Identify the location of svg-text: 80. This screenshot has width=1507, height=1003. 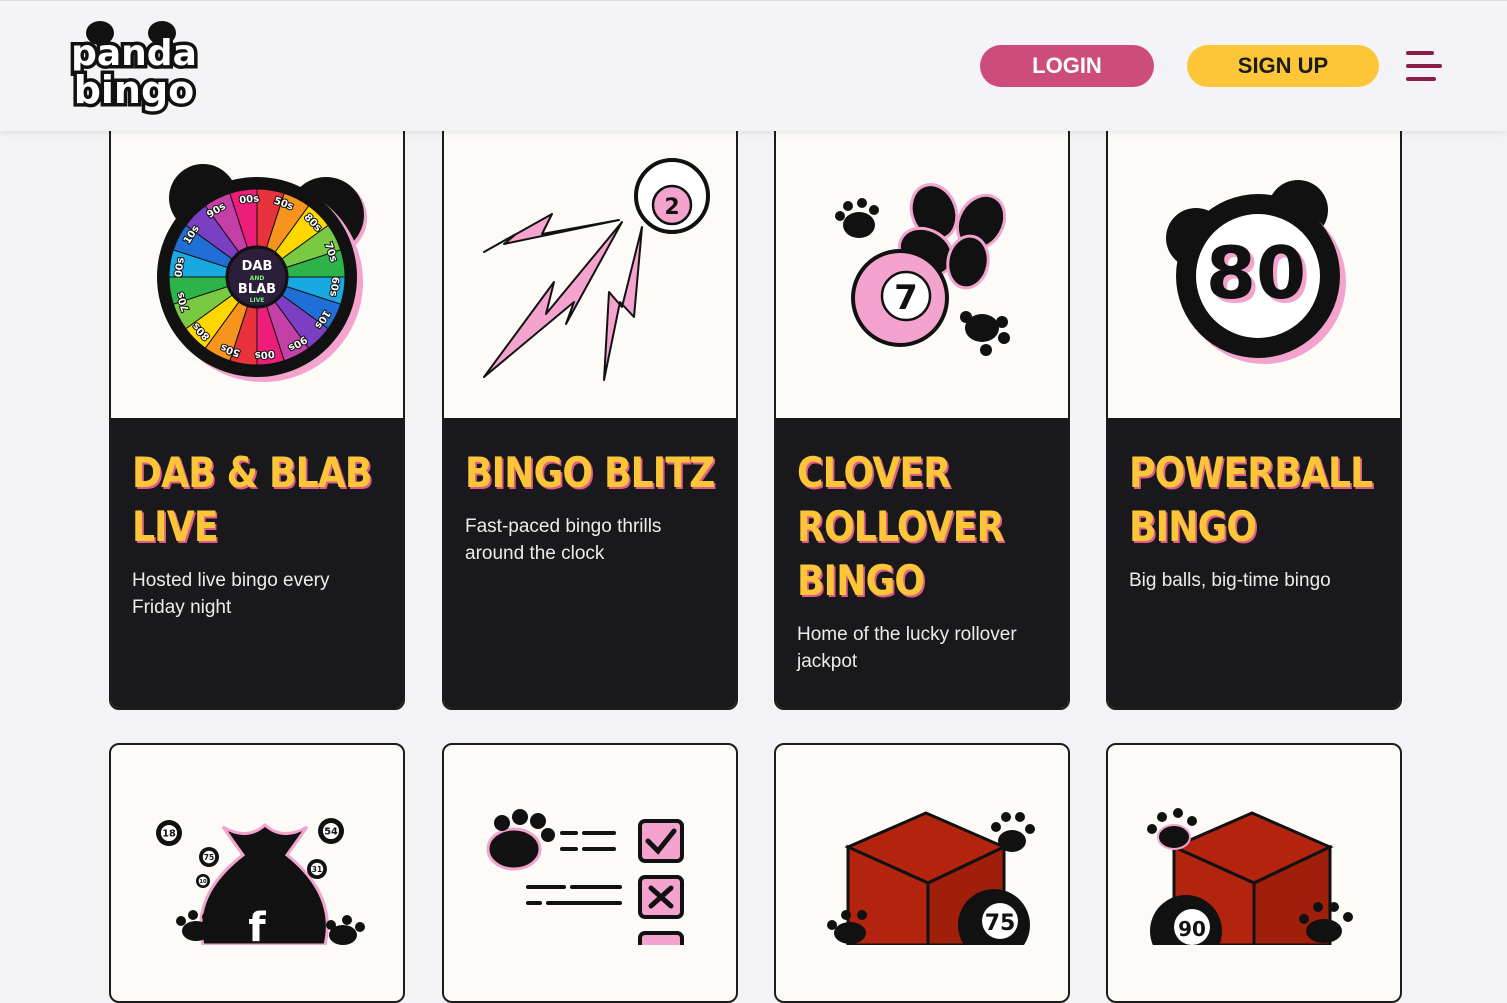
(1256, 273).